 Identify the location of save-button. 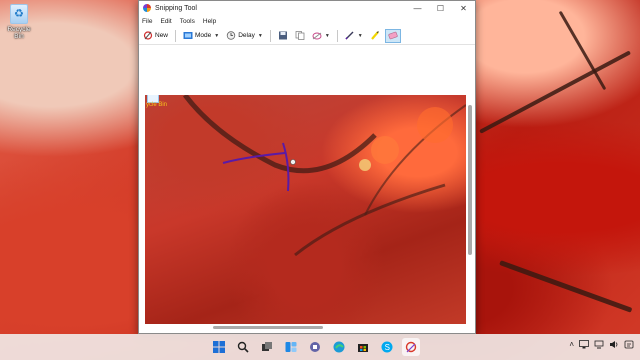
(283, 36).